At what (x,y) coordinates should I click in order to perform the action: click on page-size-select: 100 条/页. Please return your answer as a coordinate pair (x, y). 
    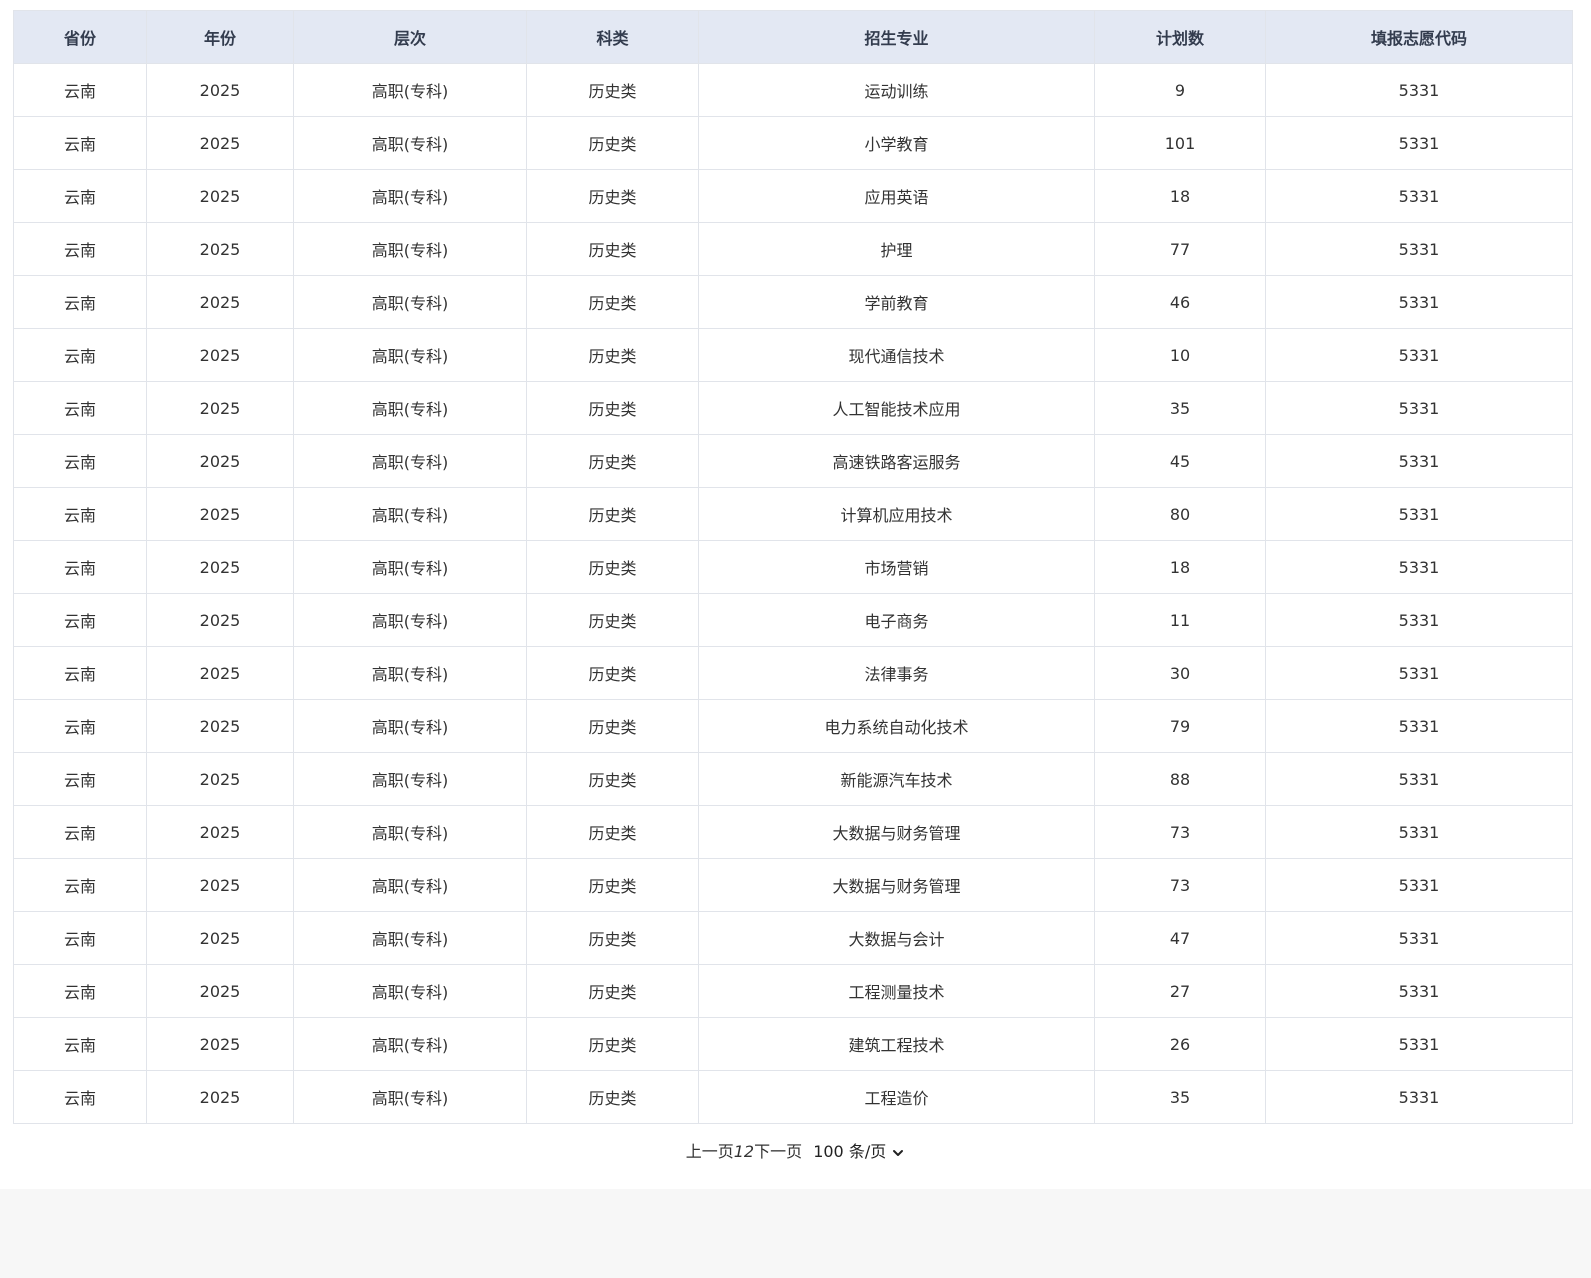
    Looking at the image, I should click on (859, 1151).